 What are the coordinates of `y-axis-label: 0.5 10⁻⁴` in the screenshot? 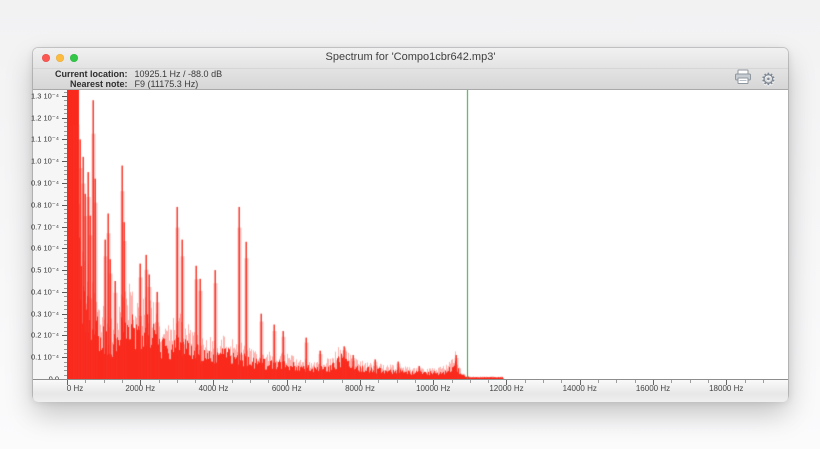 It's located at (44, 270).